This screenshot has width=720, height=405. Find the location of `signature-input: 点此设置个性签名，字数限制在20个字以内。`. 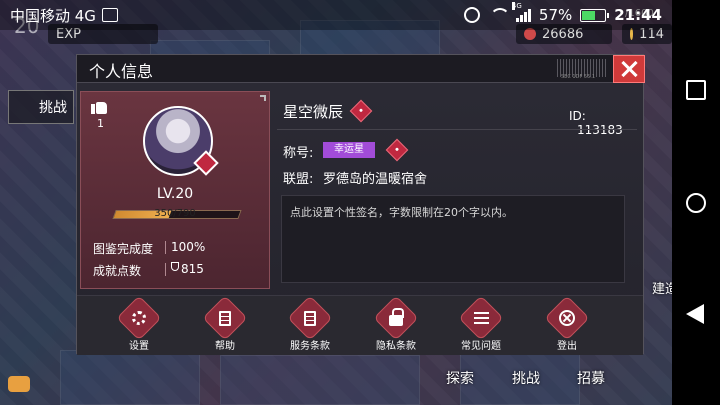

signature-input: 点此设置个性签名，字数限制在20个字以内。 is located at coordinates (453, 239).